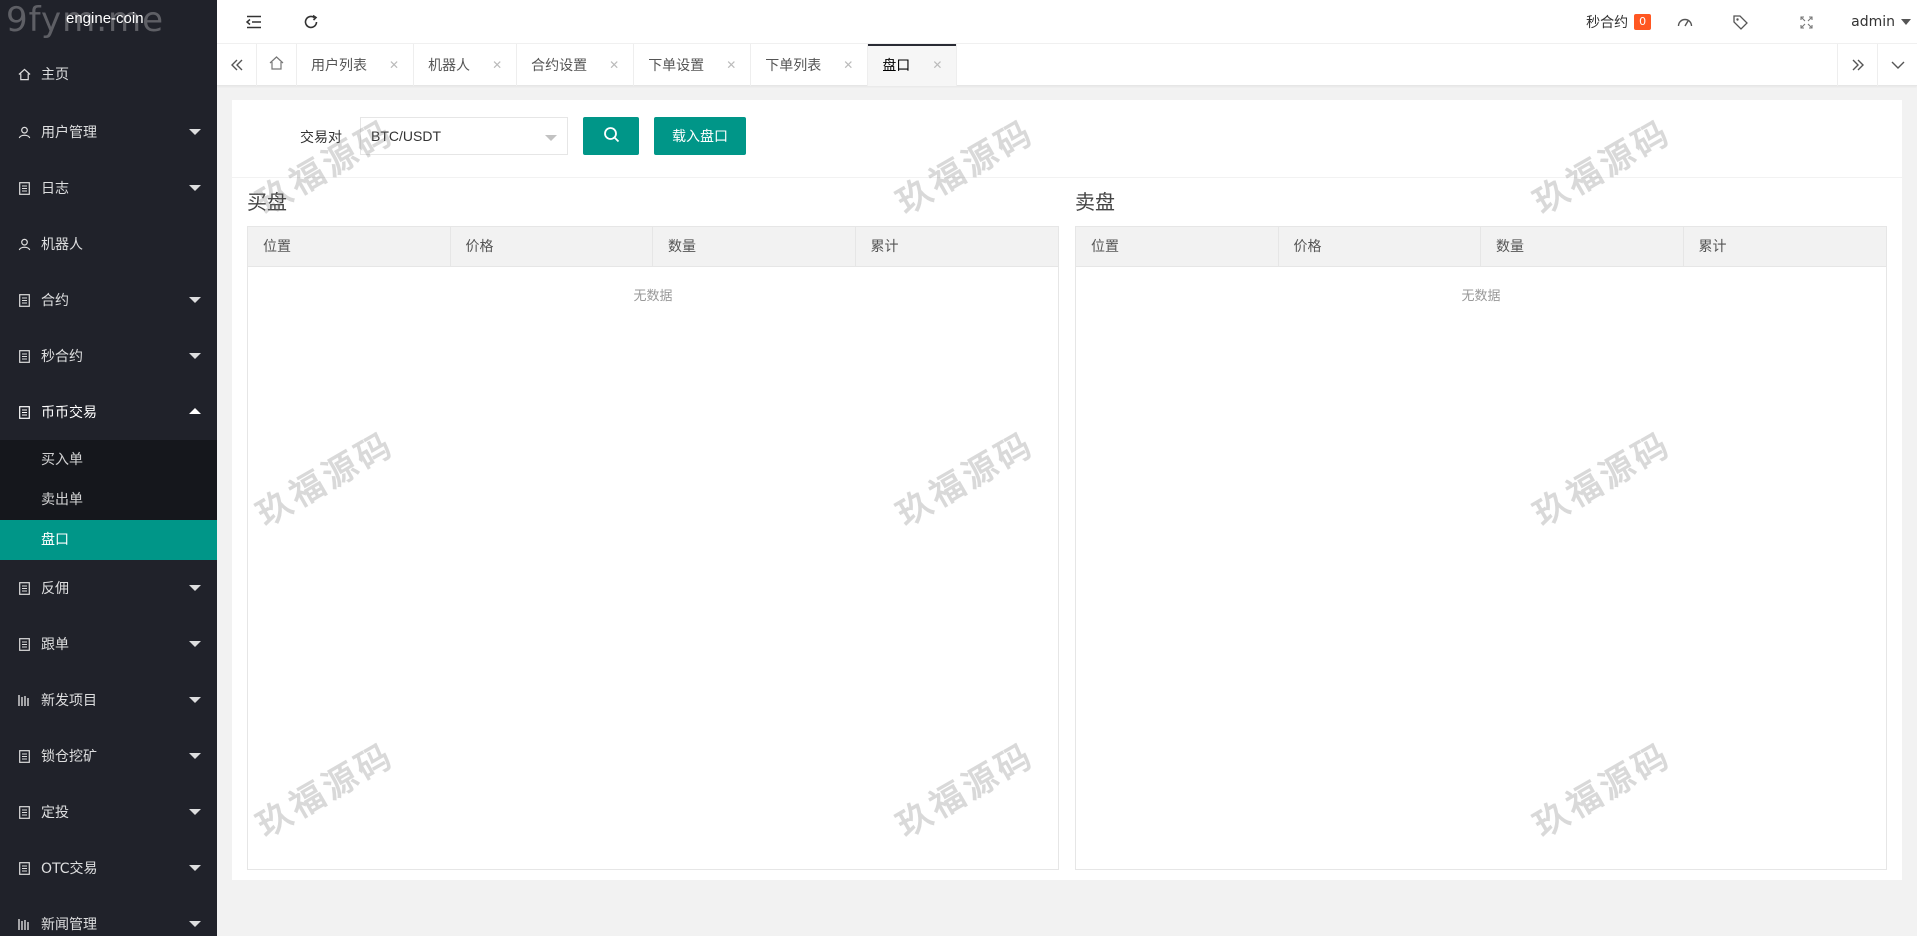 The image size is (1917, 936). I want to click on sidebar-item-news: 新闻管理, so click(108, 916).